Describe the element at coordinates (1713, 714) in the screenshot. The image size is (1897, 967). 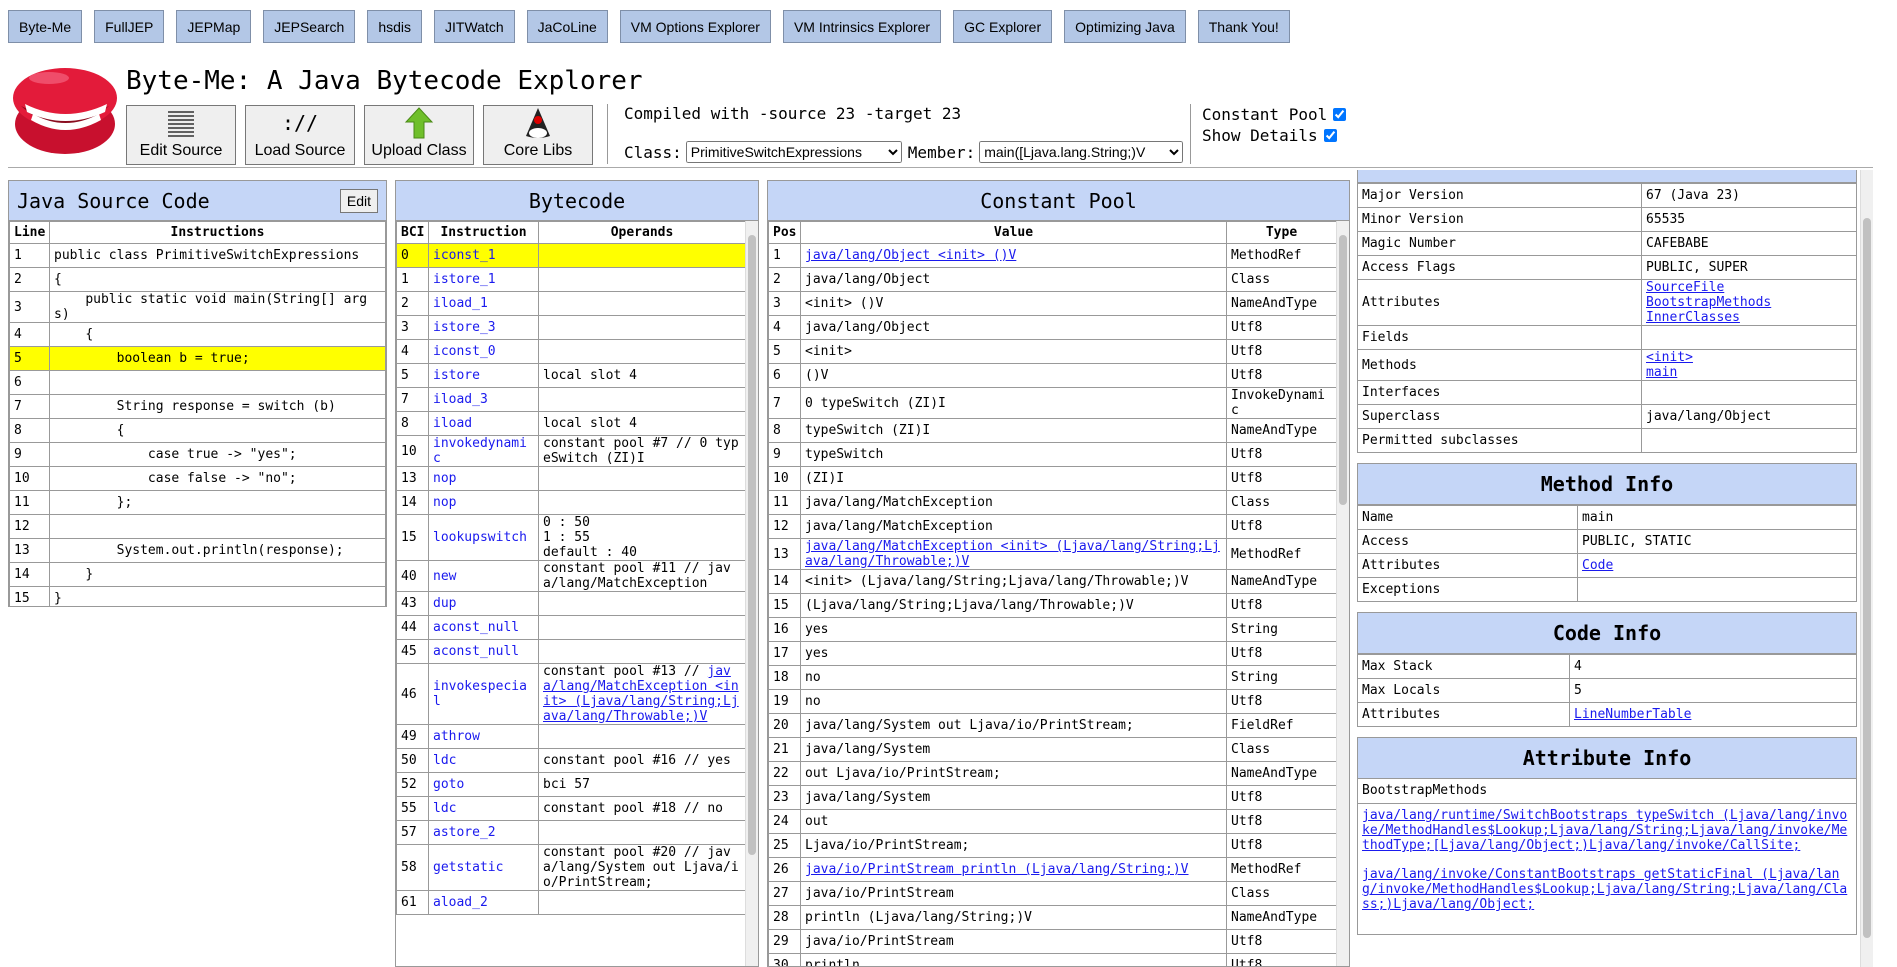
I see `info-value: LineNumberTable` at that location.